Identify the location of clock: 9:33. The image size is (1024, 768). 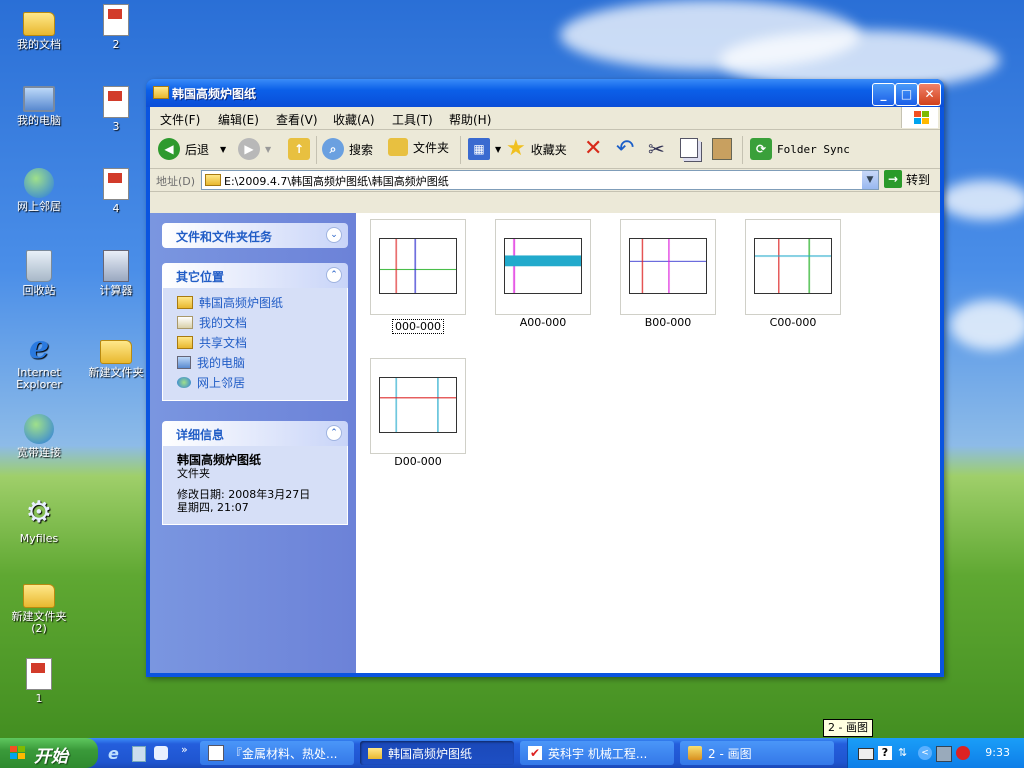
(997, 752).